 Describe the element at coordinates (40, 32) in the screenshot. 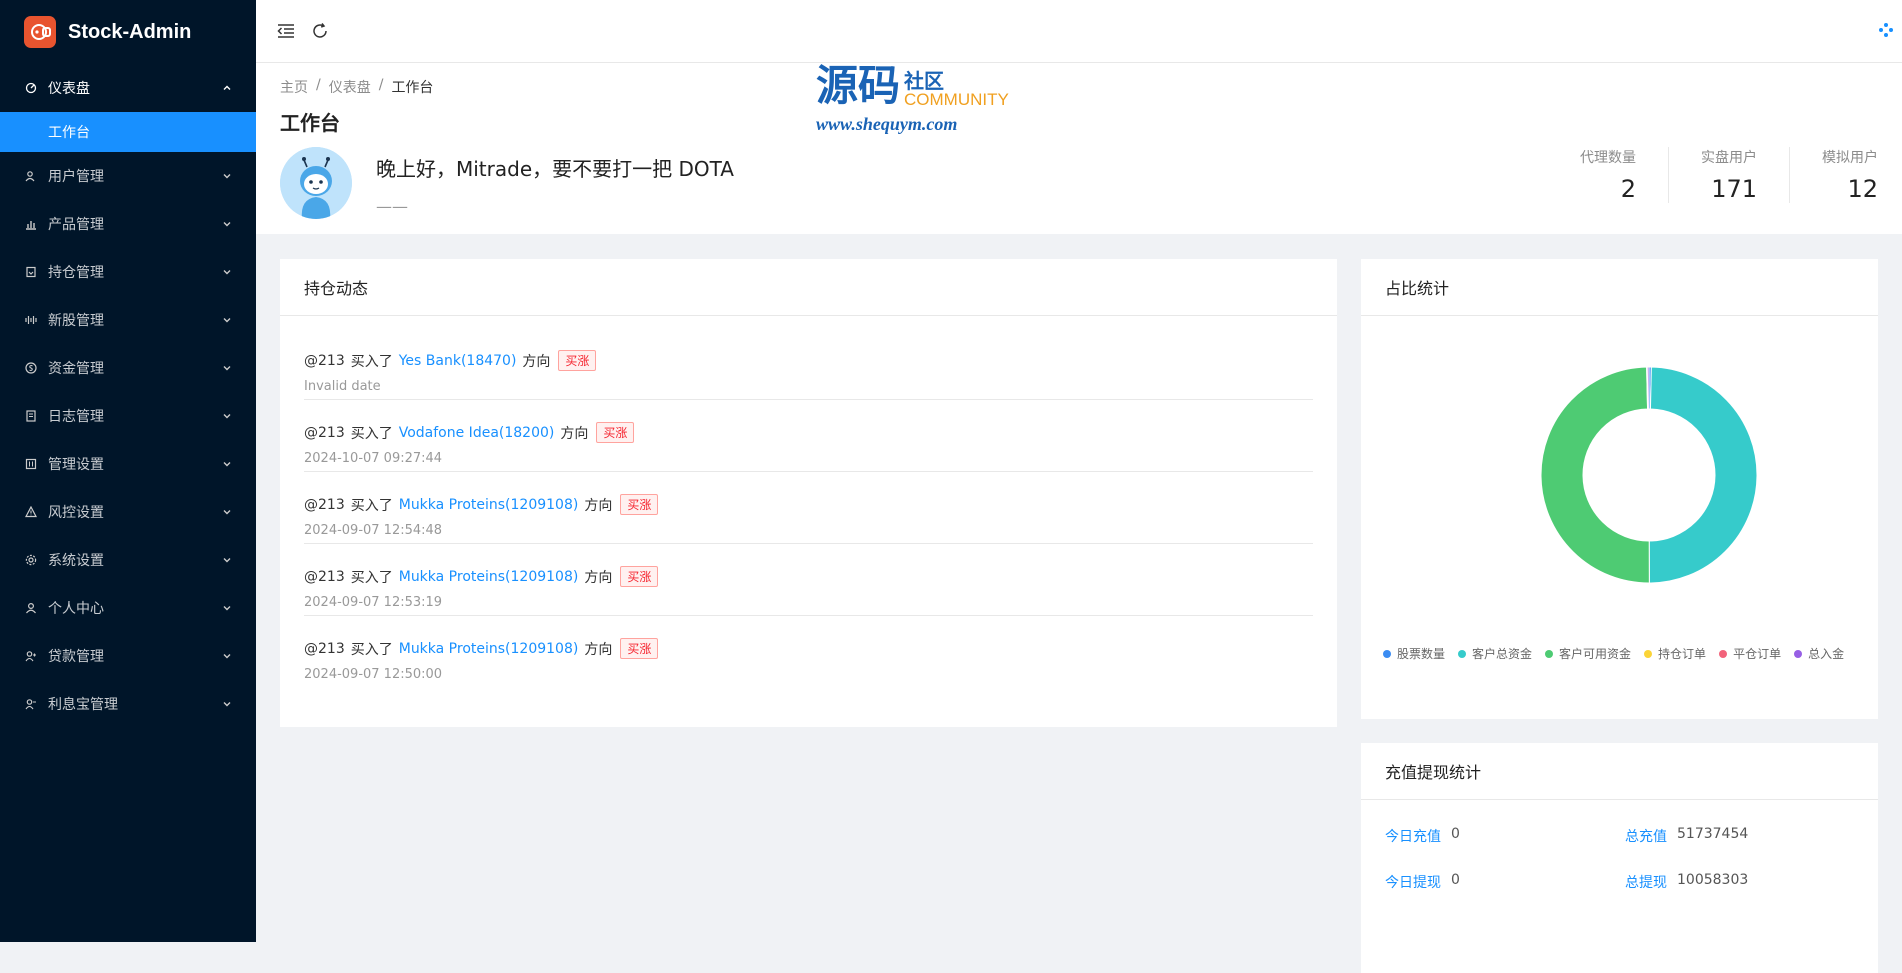

I see `logo-icon` at that location.